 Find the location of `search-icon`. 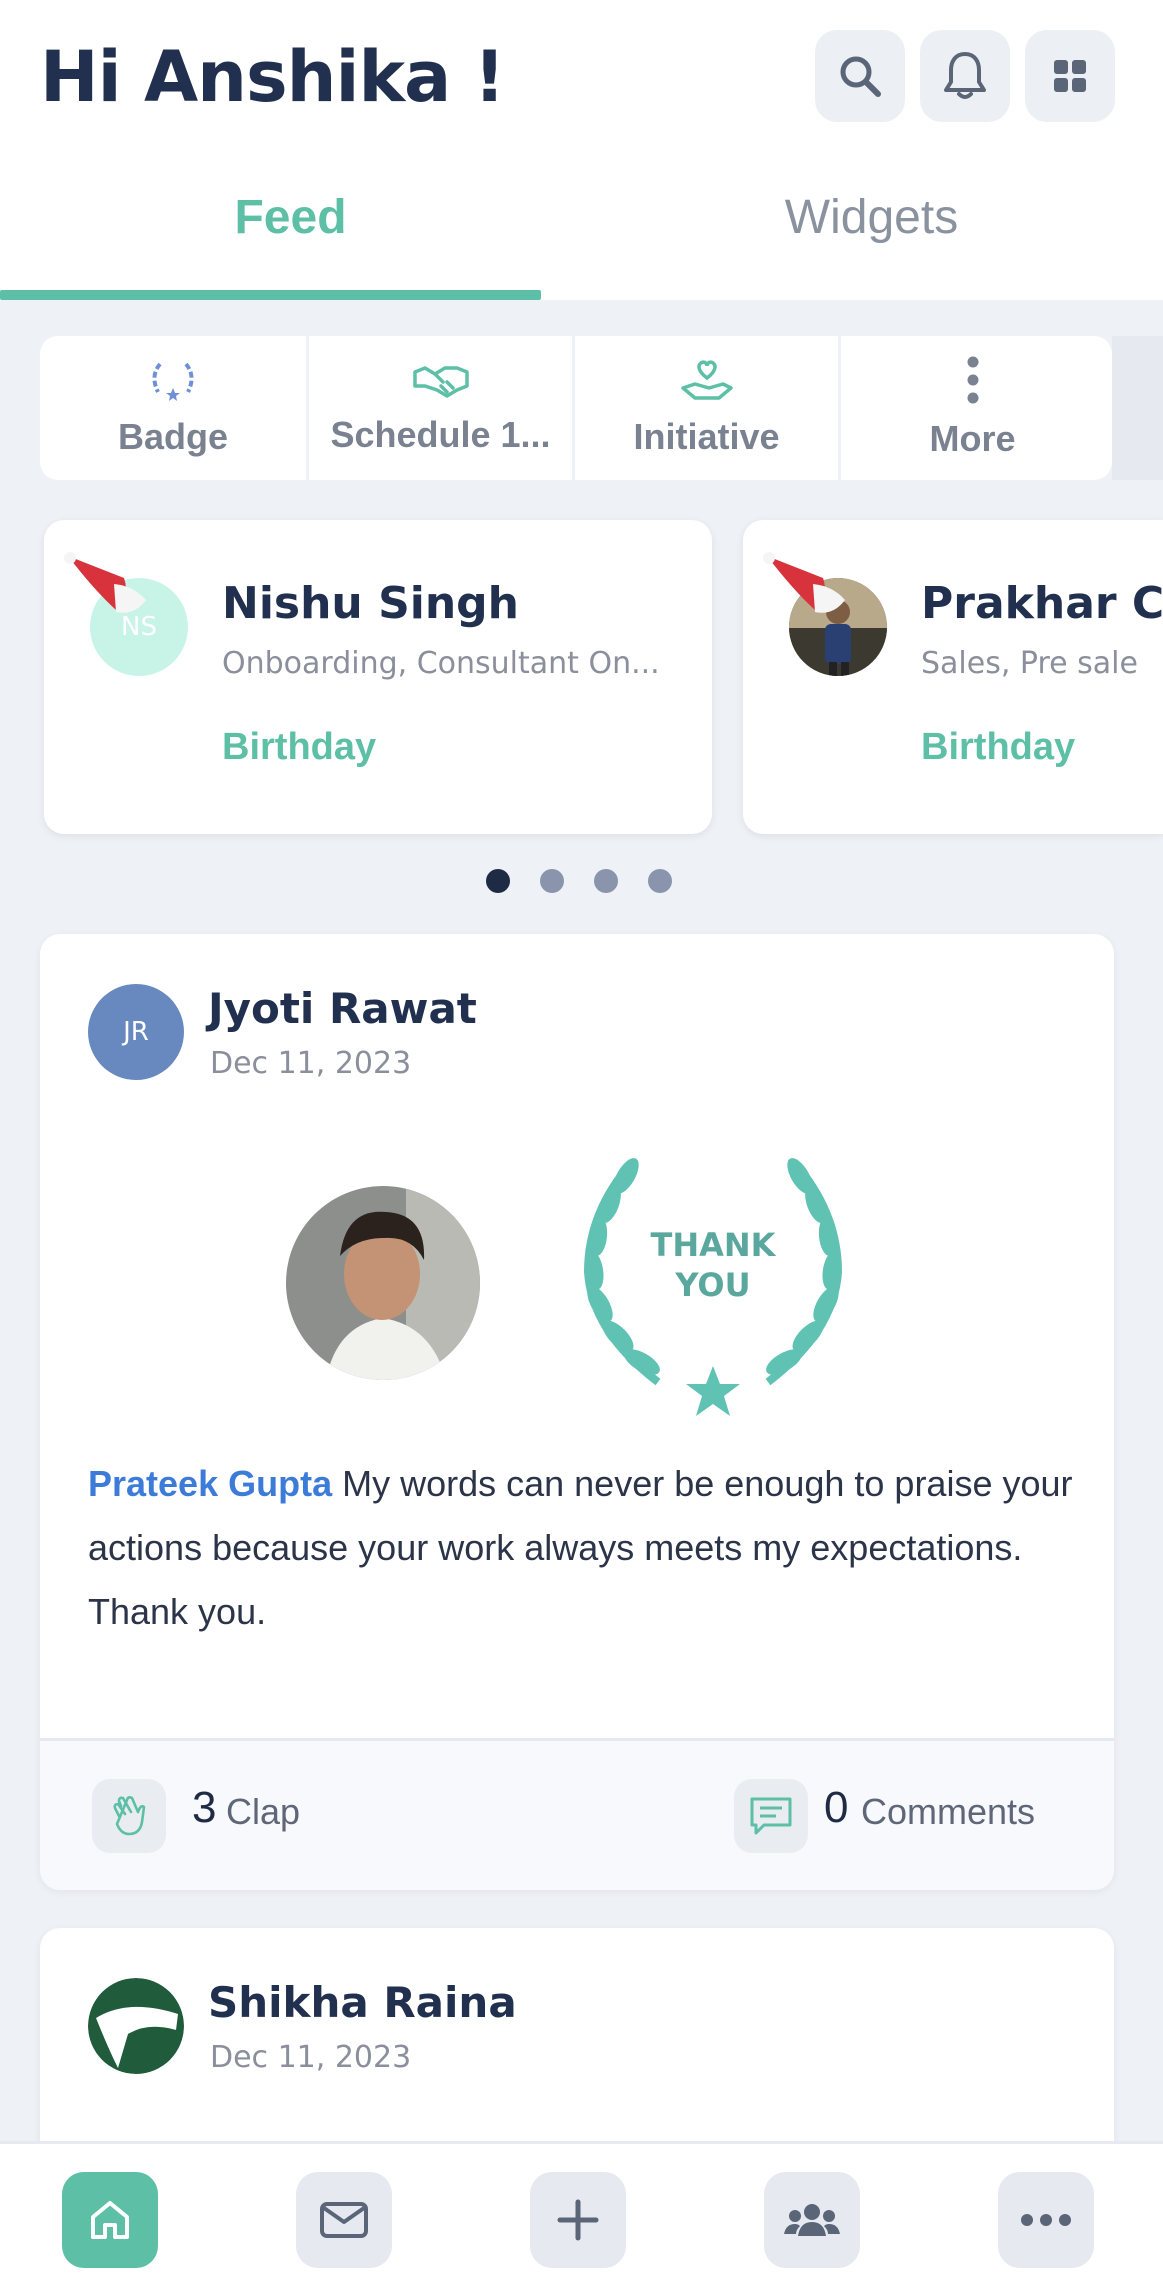

search-icon is located at coordinates (860, 76).